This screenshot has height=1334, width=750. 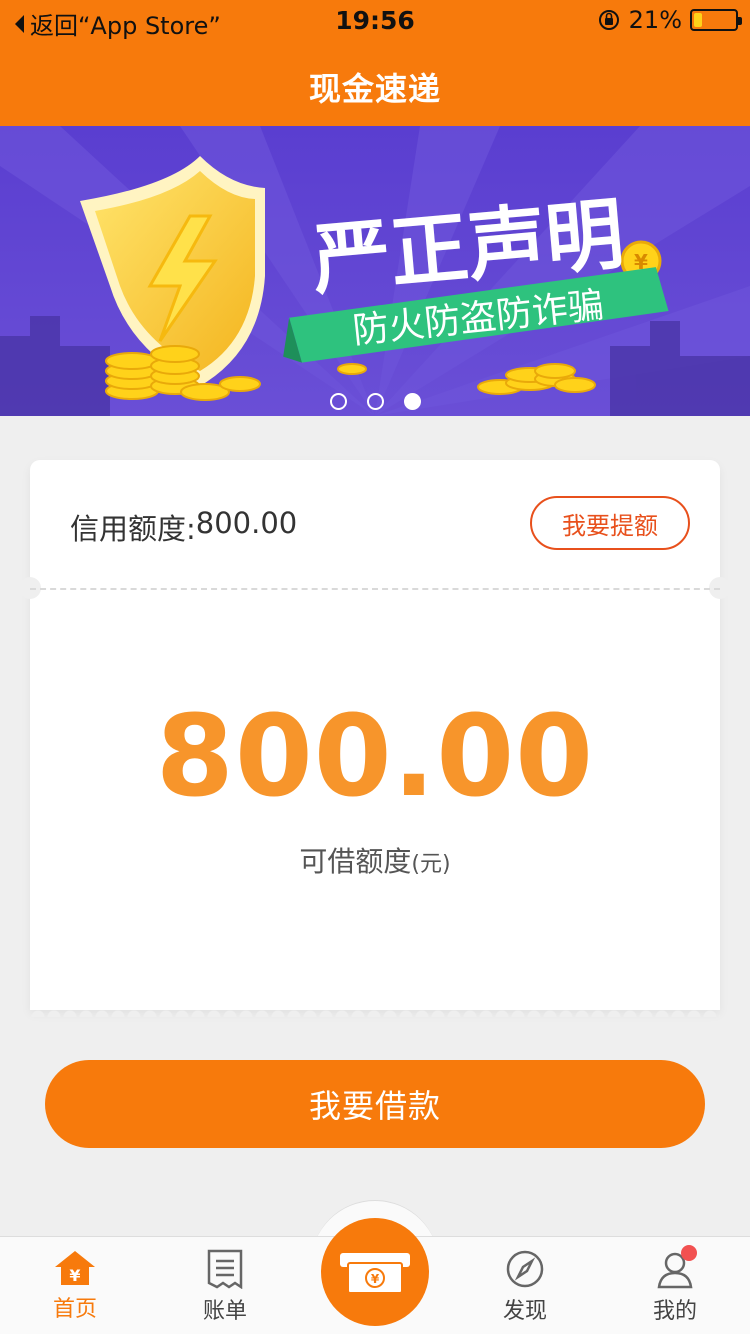 I want to click on available-amount: 800.00, so click(x=375, y=757).